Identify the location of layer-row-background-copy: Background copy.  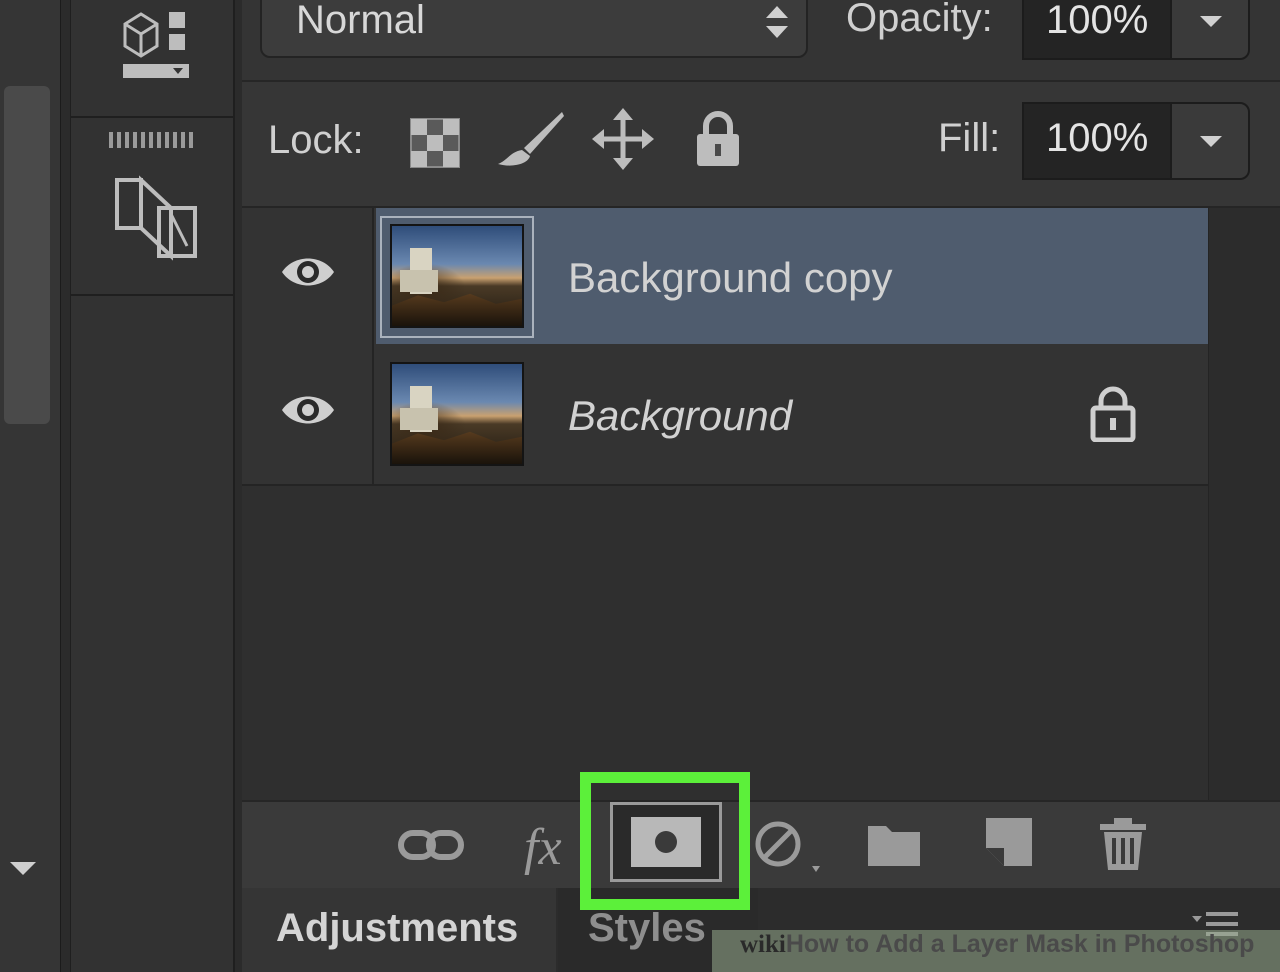
(725, 278).